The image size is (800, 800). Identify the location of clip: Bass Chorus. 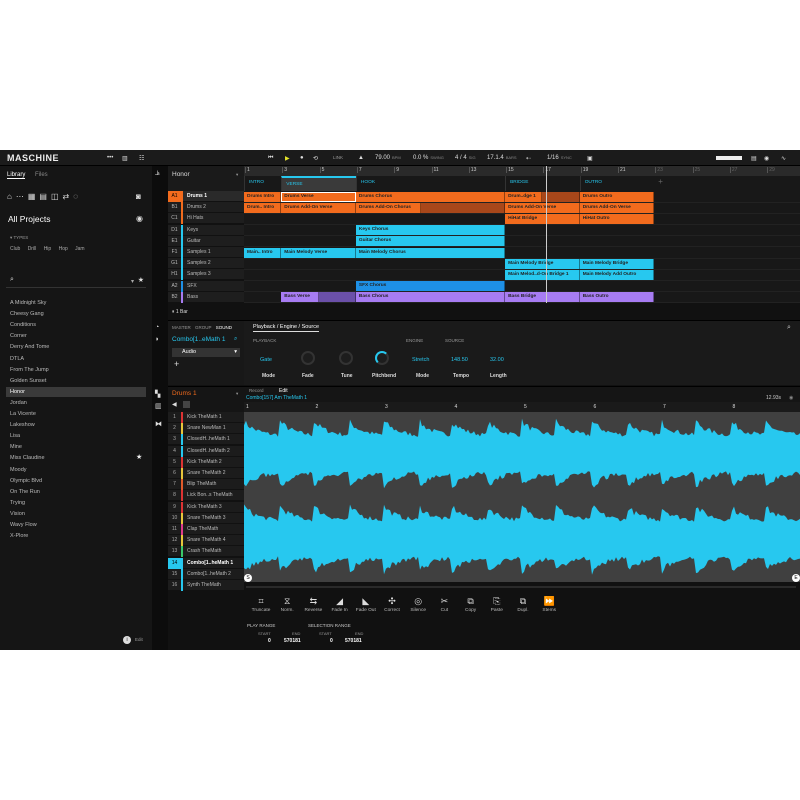
(430, 297).